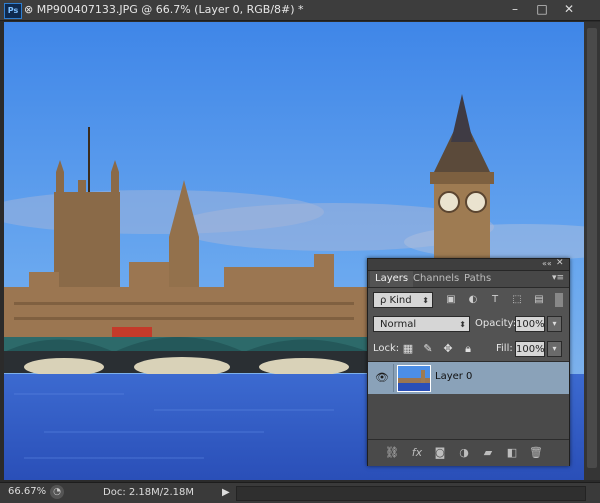  What do you see at coordinates (393, 378) in the screenshot?
I see `divider` at bounding box center [393, 378].